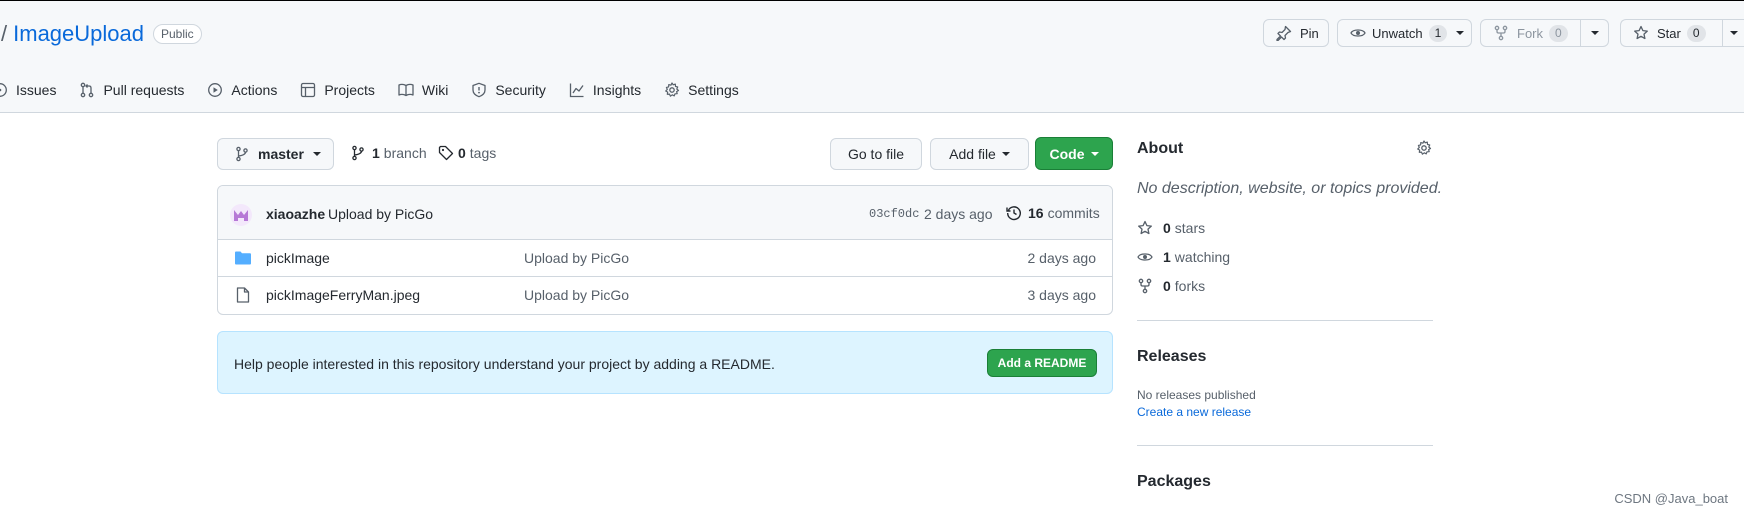  I want to click on star-counter: 0, so click(1696, 33).